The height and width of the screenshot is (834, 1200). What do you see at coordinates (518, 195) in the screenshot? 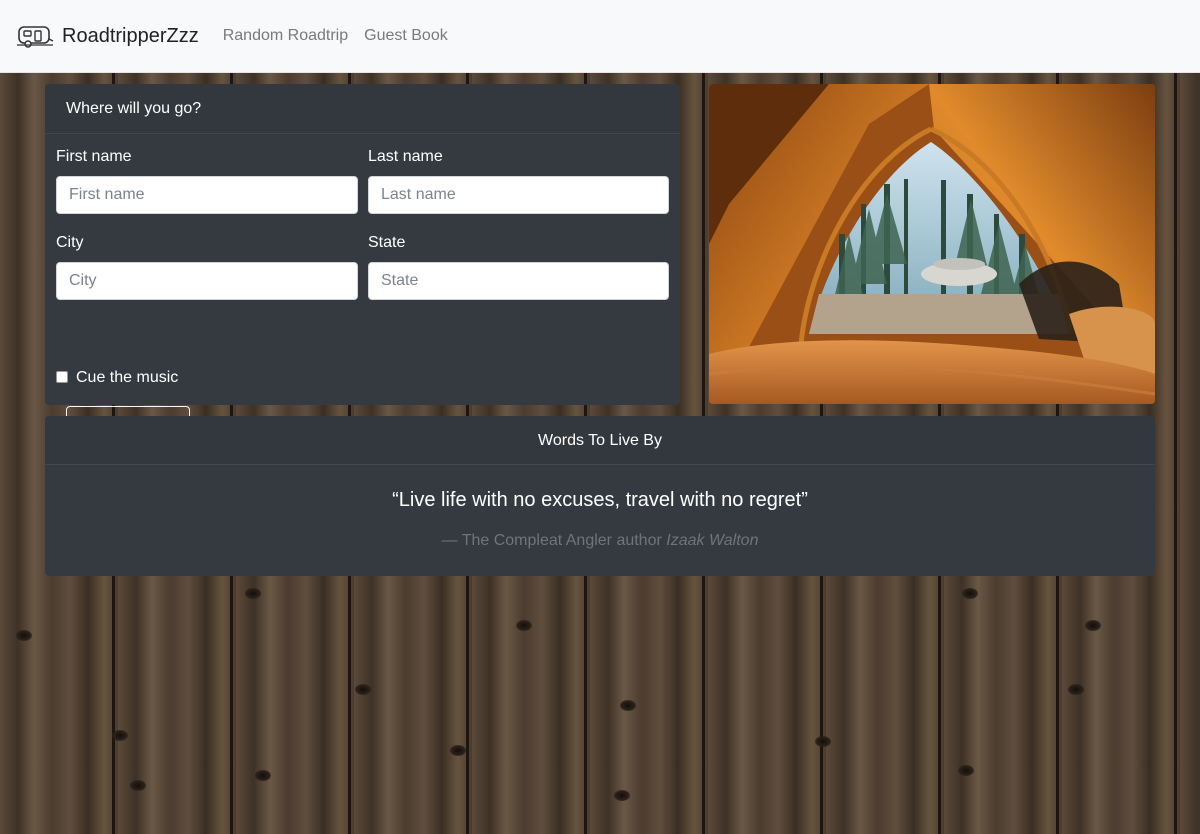
I see `last-name-input` at bounding box center [518, 195].